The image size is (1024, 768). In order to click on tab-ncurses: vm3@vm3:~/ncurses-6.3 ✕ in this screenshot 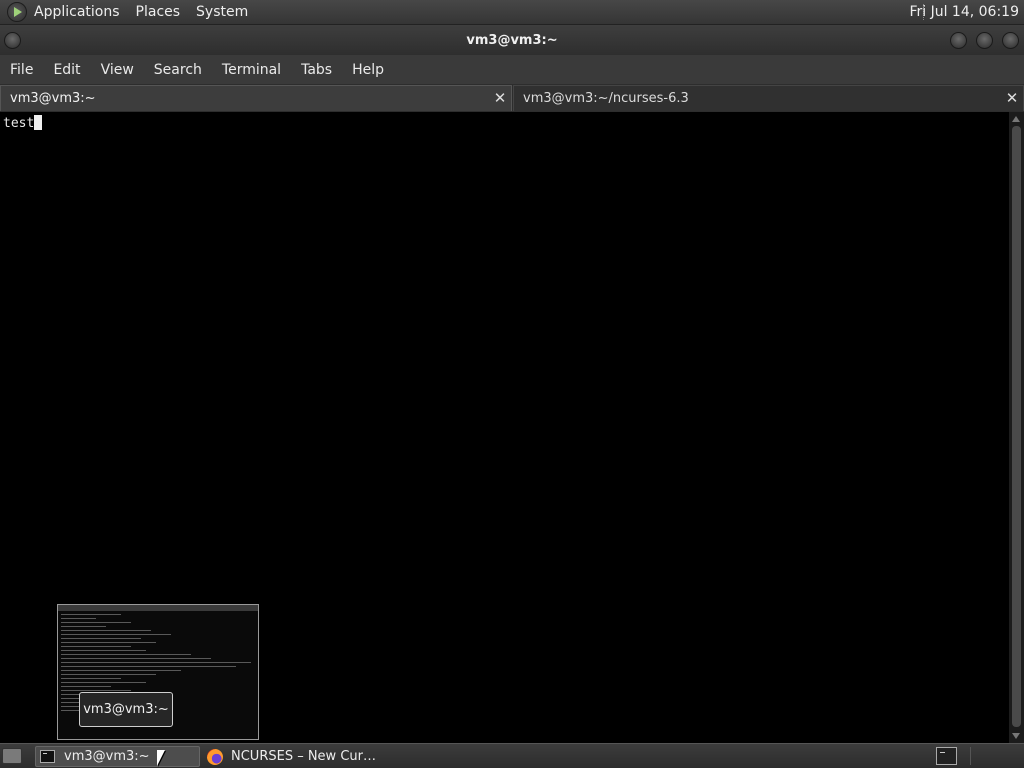, I will do `click(768, 98)`.